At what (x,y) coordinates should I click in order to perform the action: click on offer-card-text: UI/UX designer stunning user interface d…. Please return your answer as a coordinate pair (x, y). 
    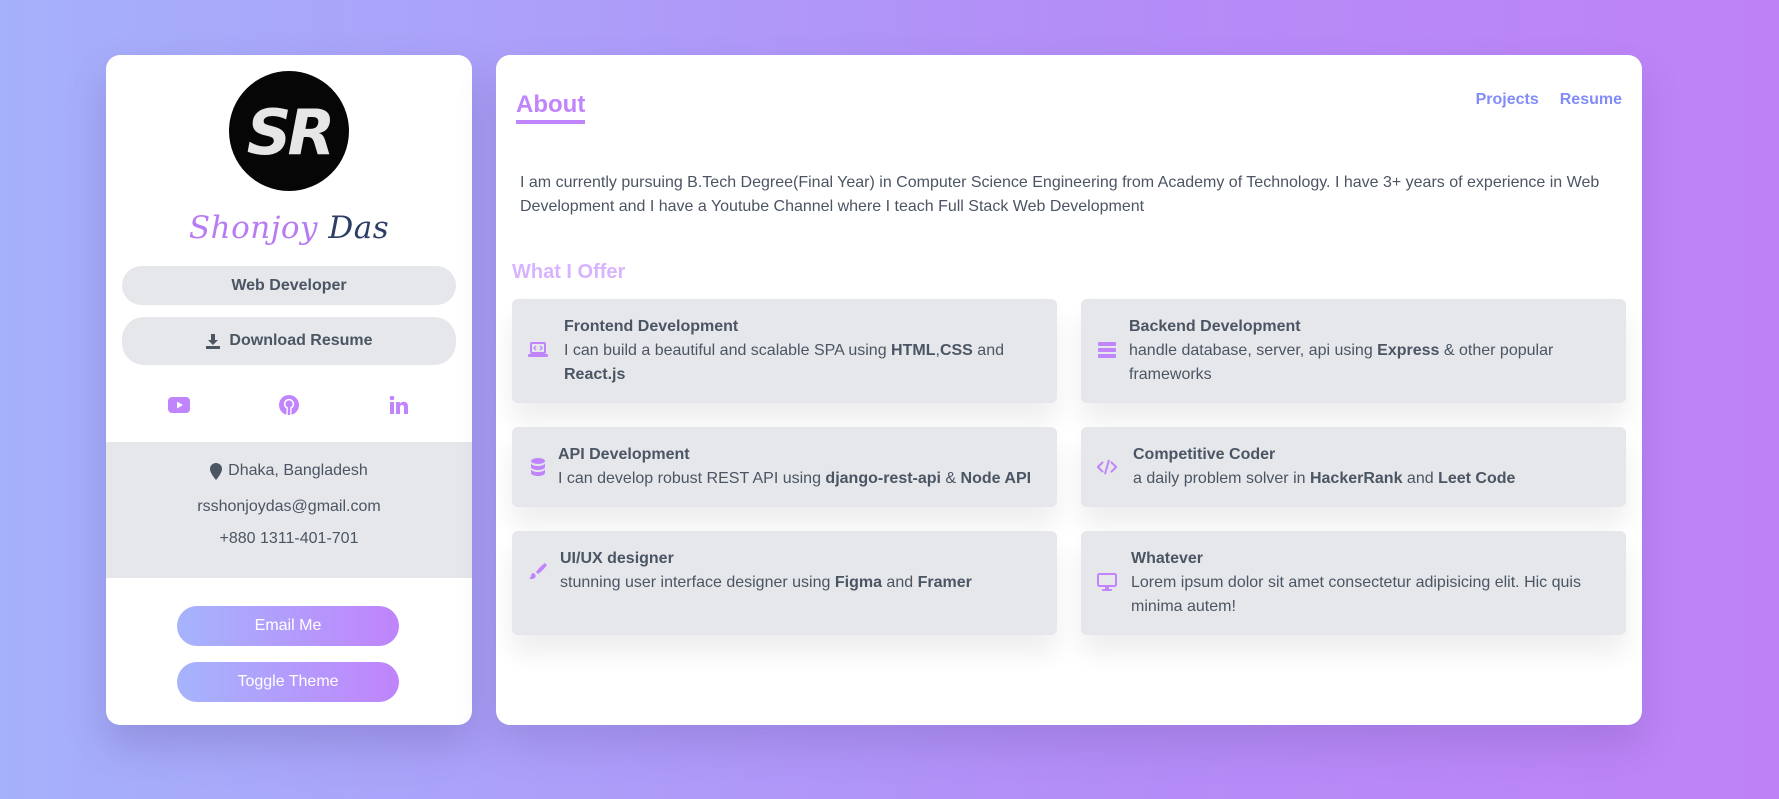
    Looking at the image, I should click on (802, 571).